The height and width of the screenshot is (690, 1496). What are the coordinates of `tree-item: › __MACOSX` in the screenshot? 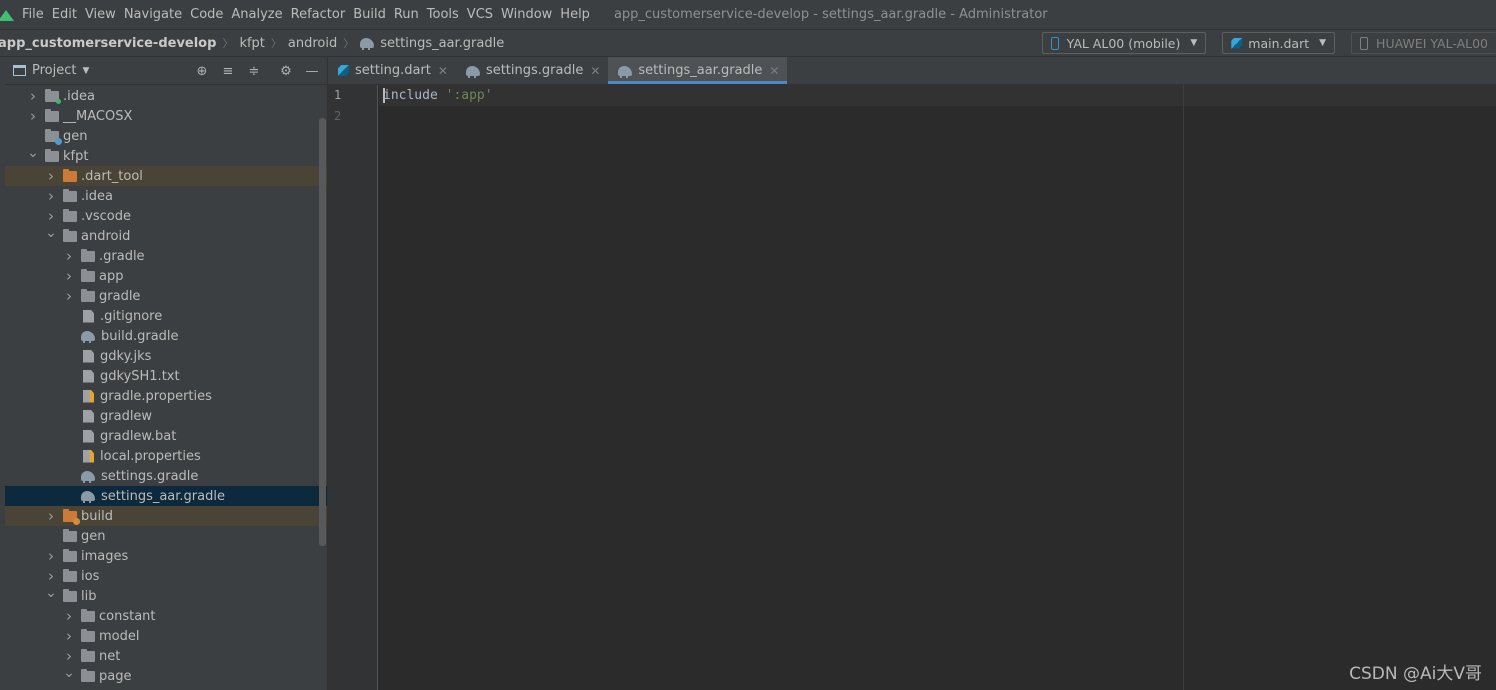 It's located at (166, 116).